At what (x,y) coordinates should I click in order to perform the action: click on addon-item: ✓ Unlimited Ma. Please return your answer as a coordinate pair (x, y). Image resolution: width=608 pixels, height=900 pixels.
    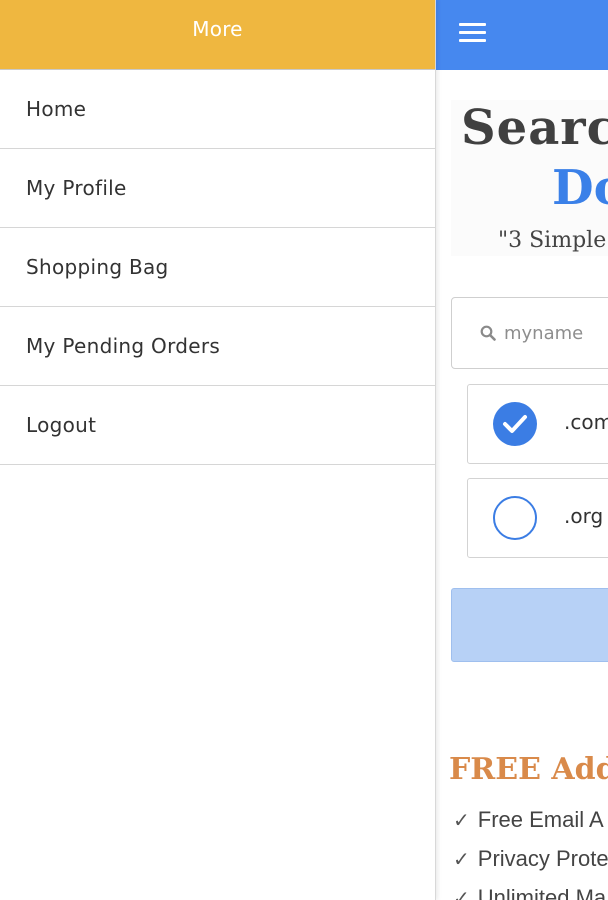
    Looking at the image, I should click on (529, 892).